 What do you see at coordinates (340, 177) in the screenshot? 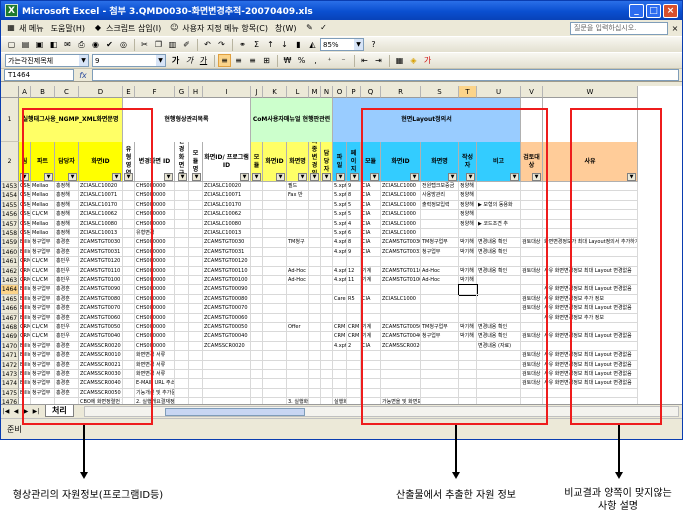
I see `autofilter-o-icon: ▼` at bounding box center [340, 177].